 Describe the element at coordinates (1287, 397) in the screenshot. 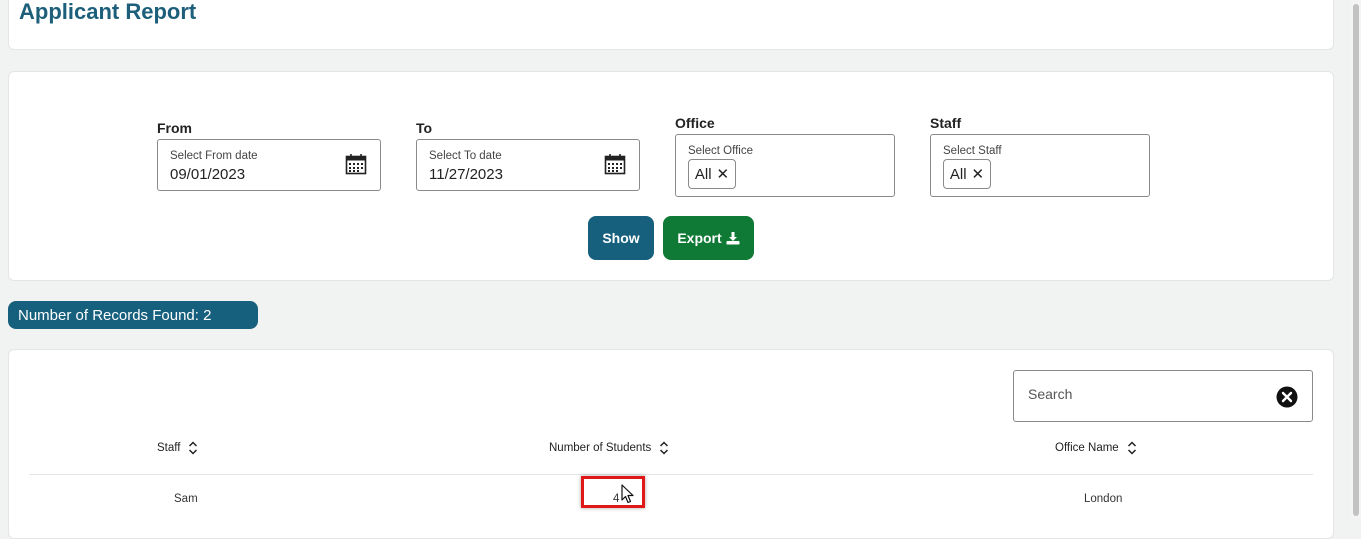

I see `clear-search-icon` at that location.